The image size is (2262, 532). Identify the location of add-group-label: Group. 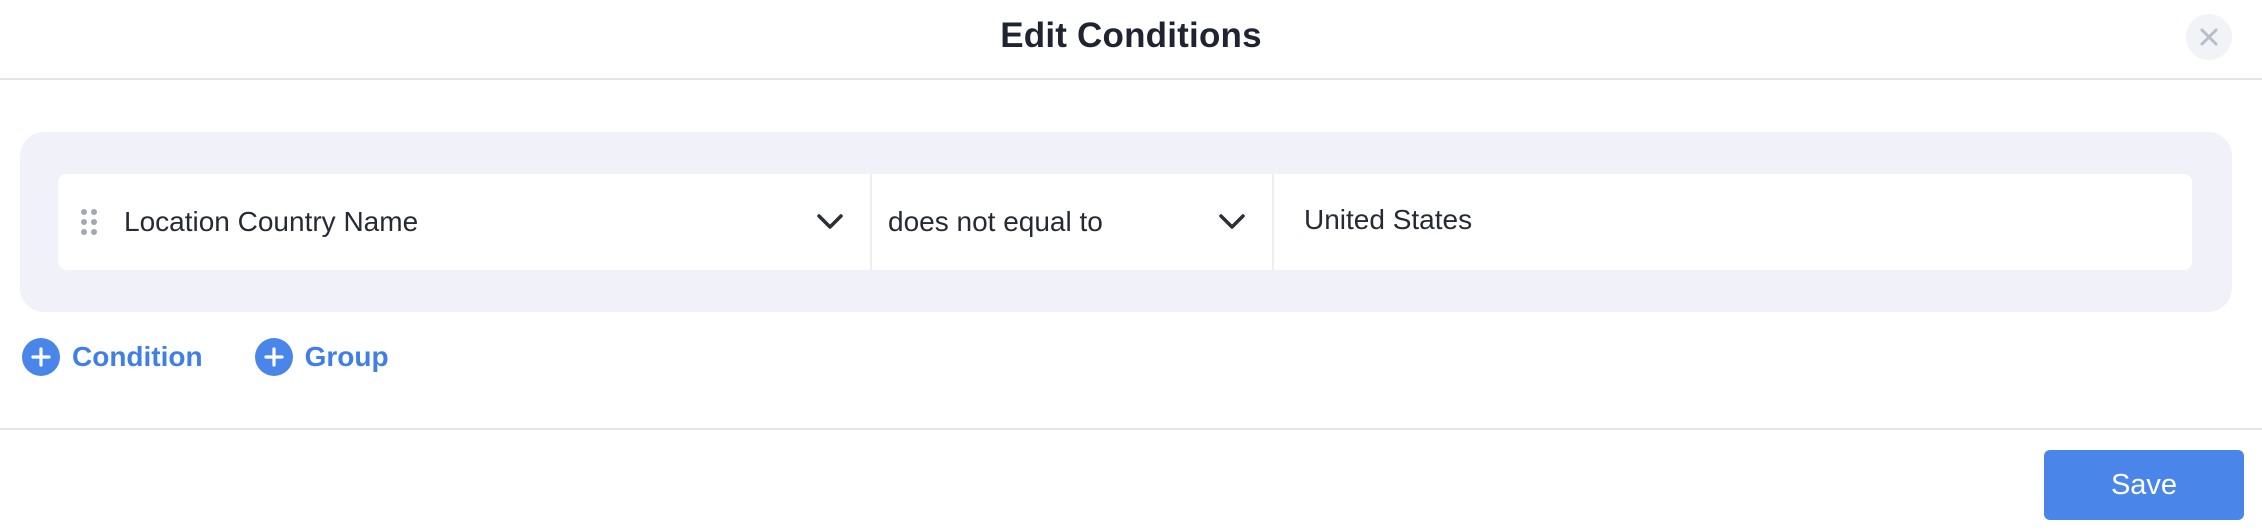
(346, 356).